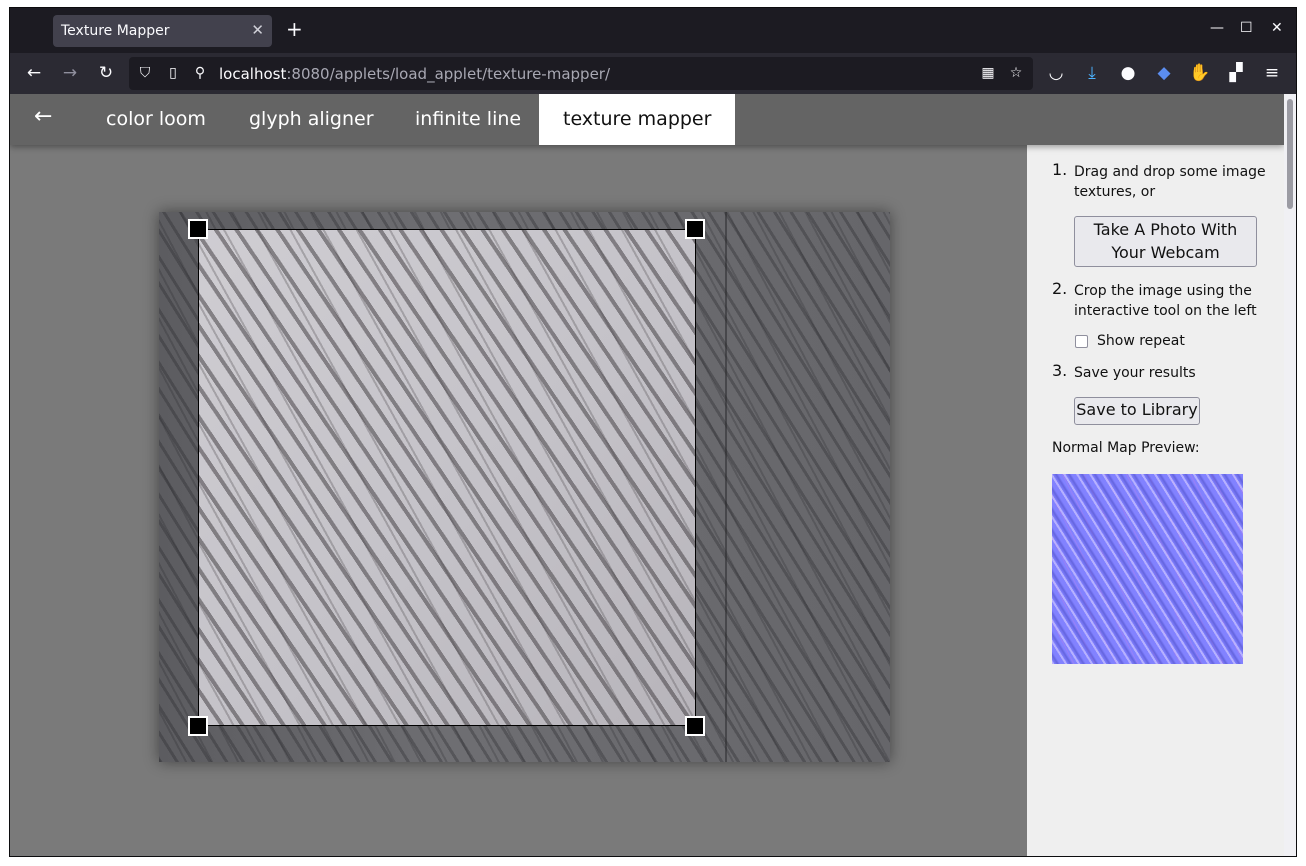 This screenshot has width=1306, height=866. I want to click on step-1: 1. Drag and drop some image textures, or, so click(1164, 181).